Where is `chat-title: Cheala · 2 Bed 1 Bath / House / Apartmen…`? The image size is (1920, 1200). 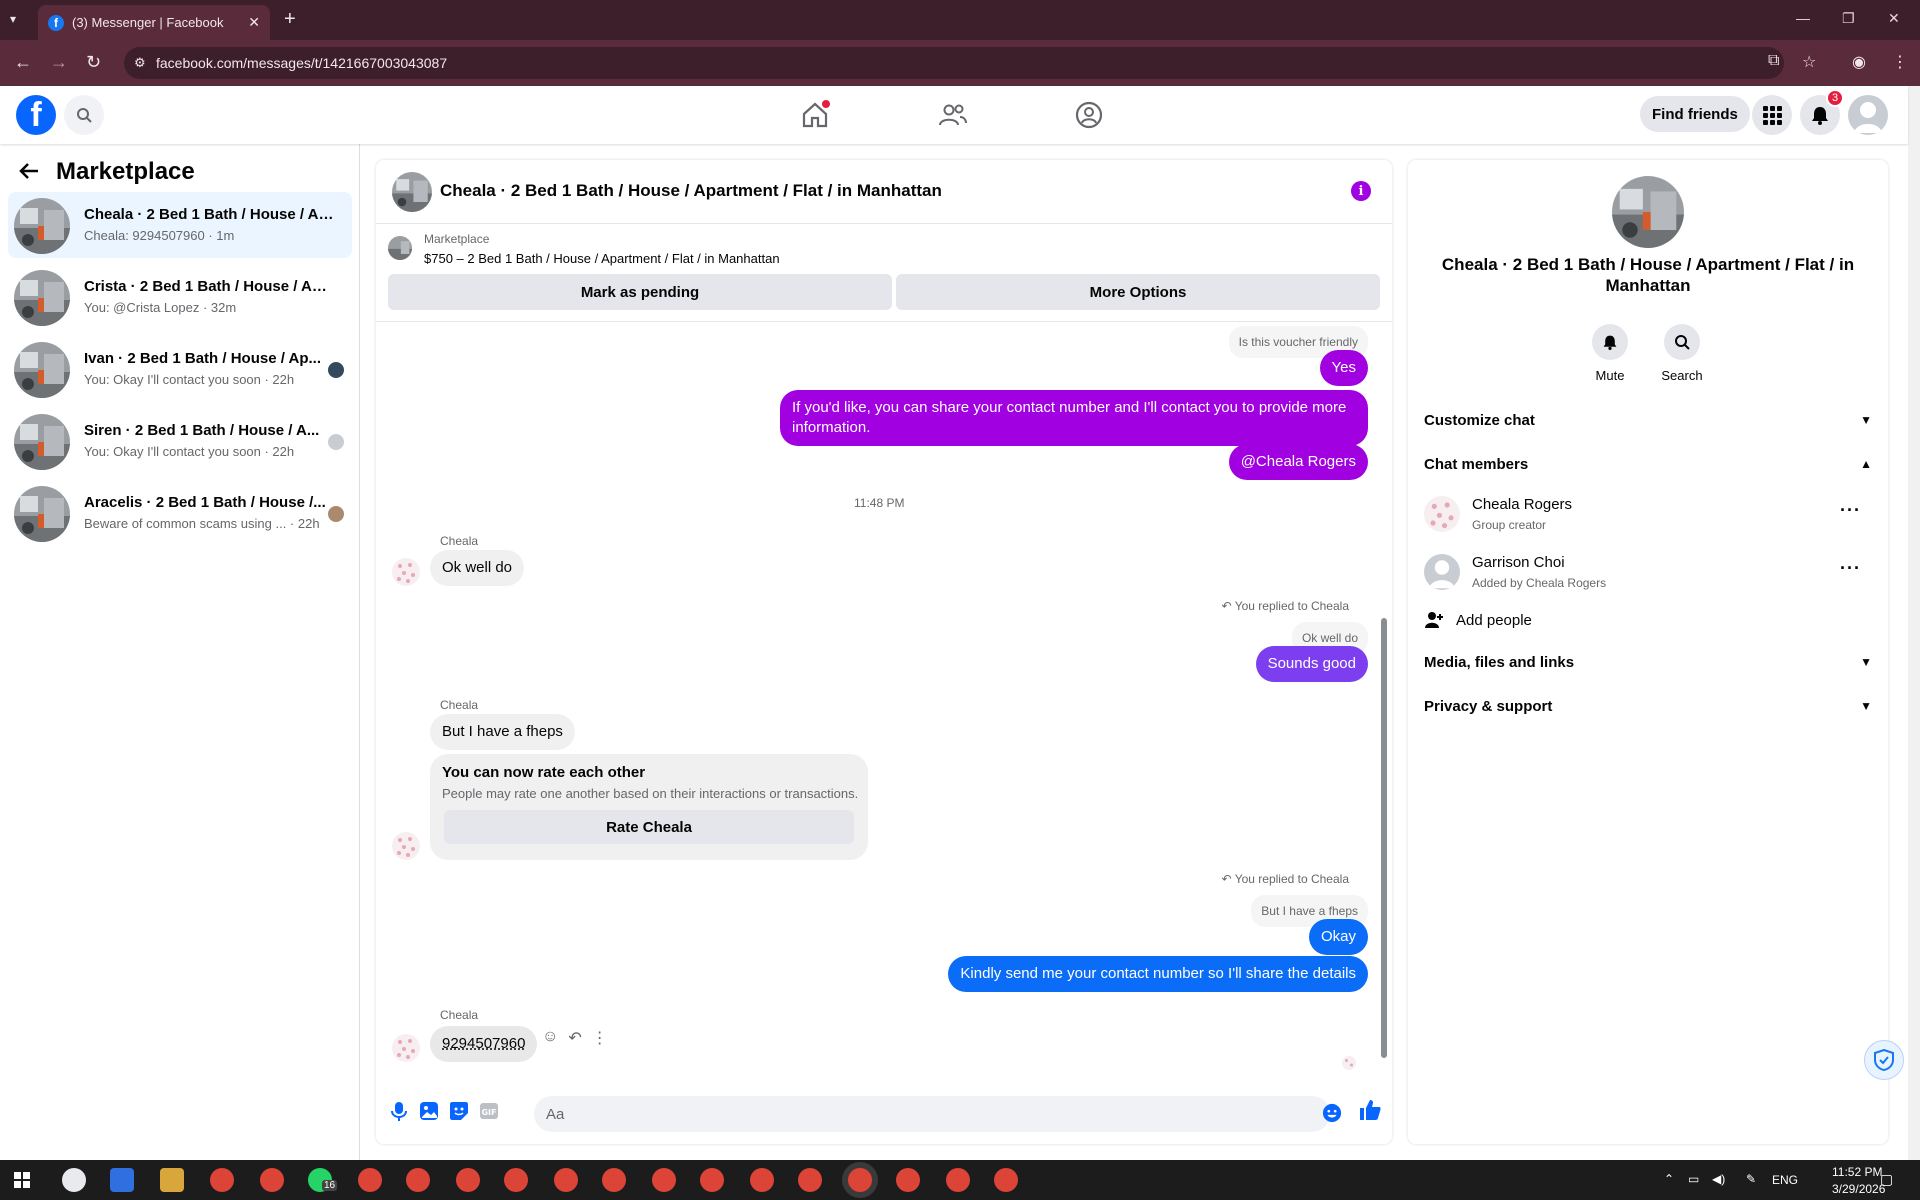 chat-title: Cheala · 2 Bed 1 Bath / House / Apartmen… is located at coordinates (691, 191).